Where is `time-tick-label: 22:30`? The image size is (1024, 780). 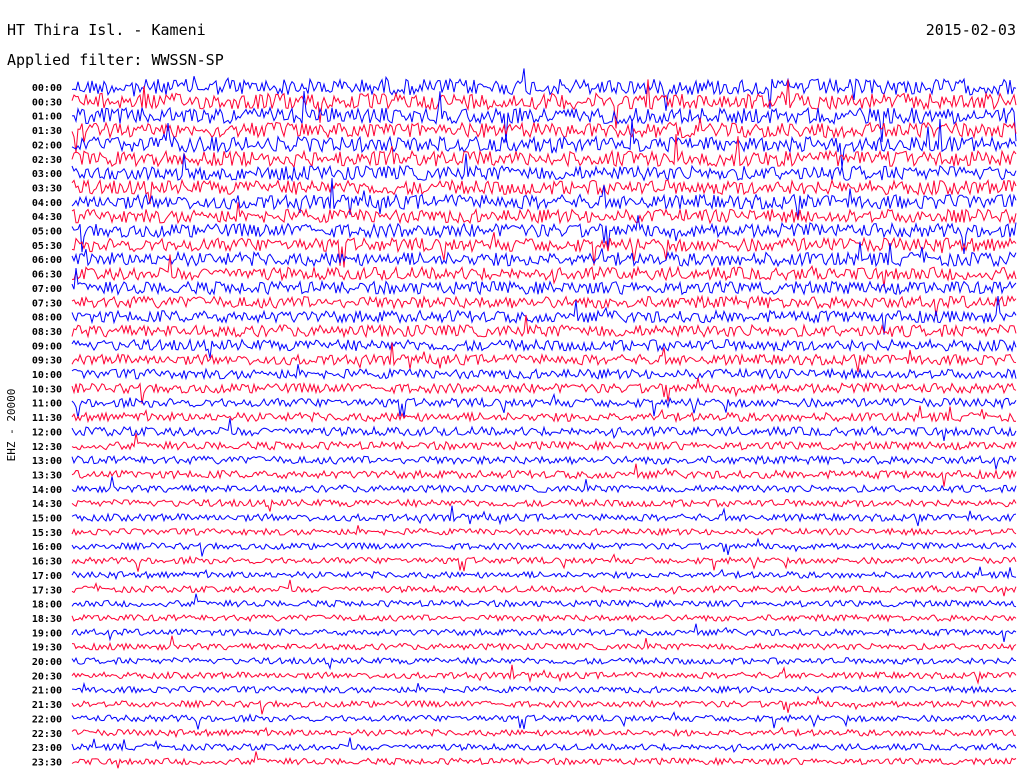 time-tick-label: 22:30 is located at coordinates (47, 734).